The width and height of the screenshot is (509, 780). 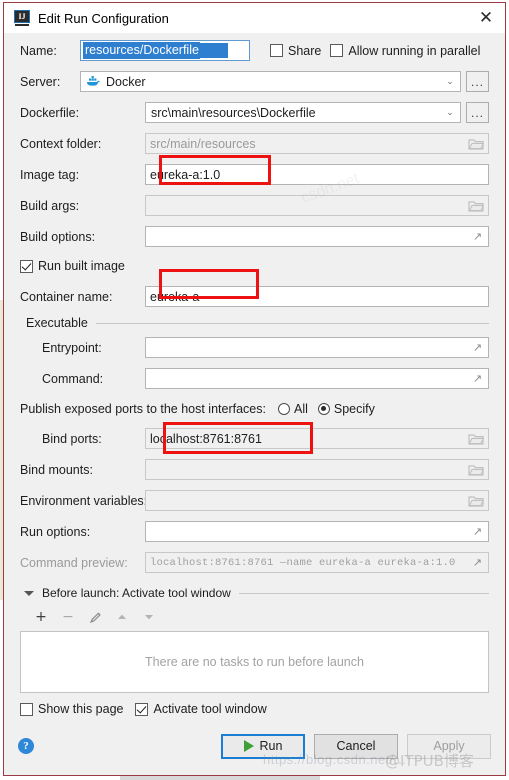 I want to click on radio-specify-label: Specify, so click(x=354, y=408).